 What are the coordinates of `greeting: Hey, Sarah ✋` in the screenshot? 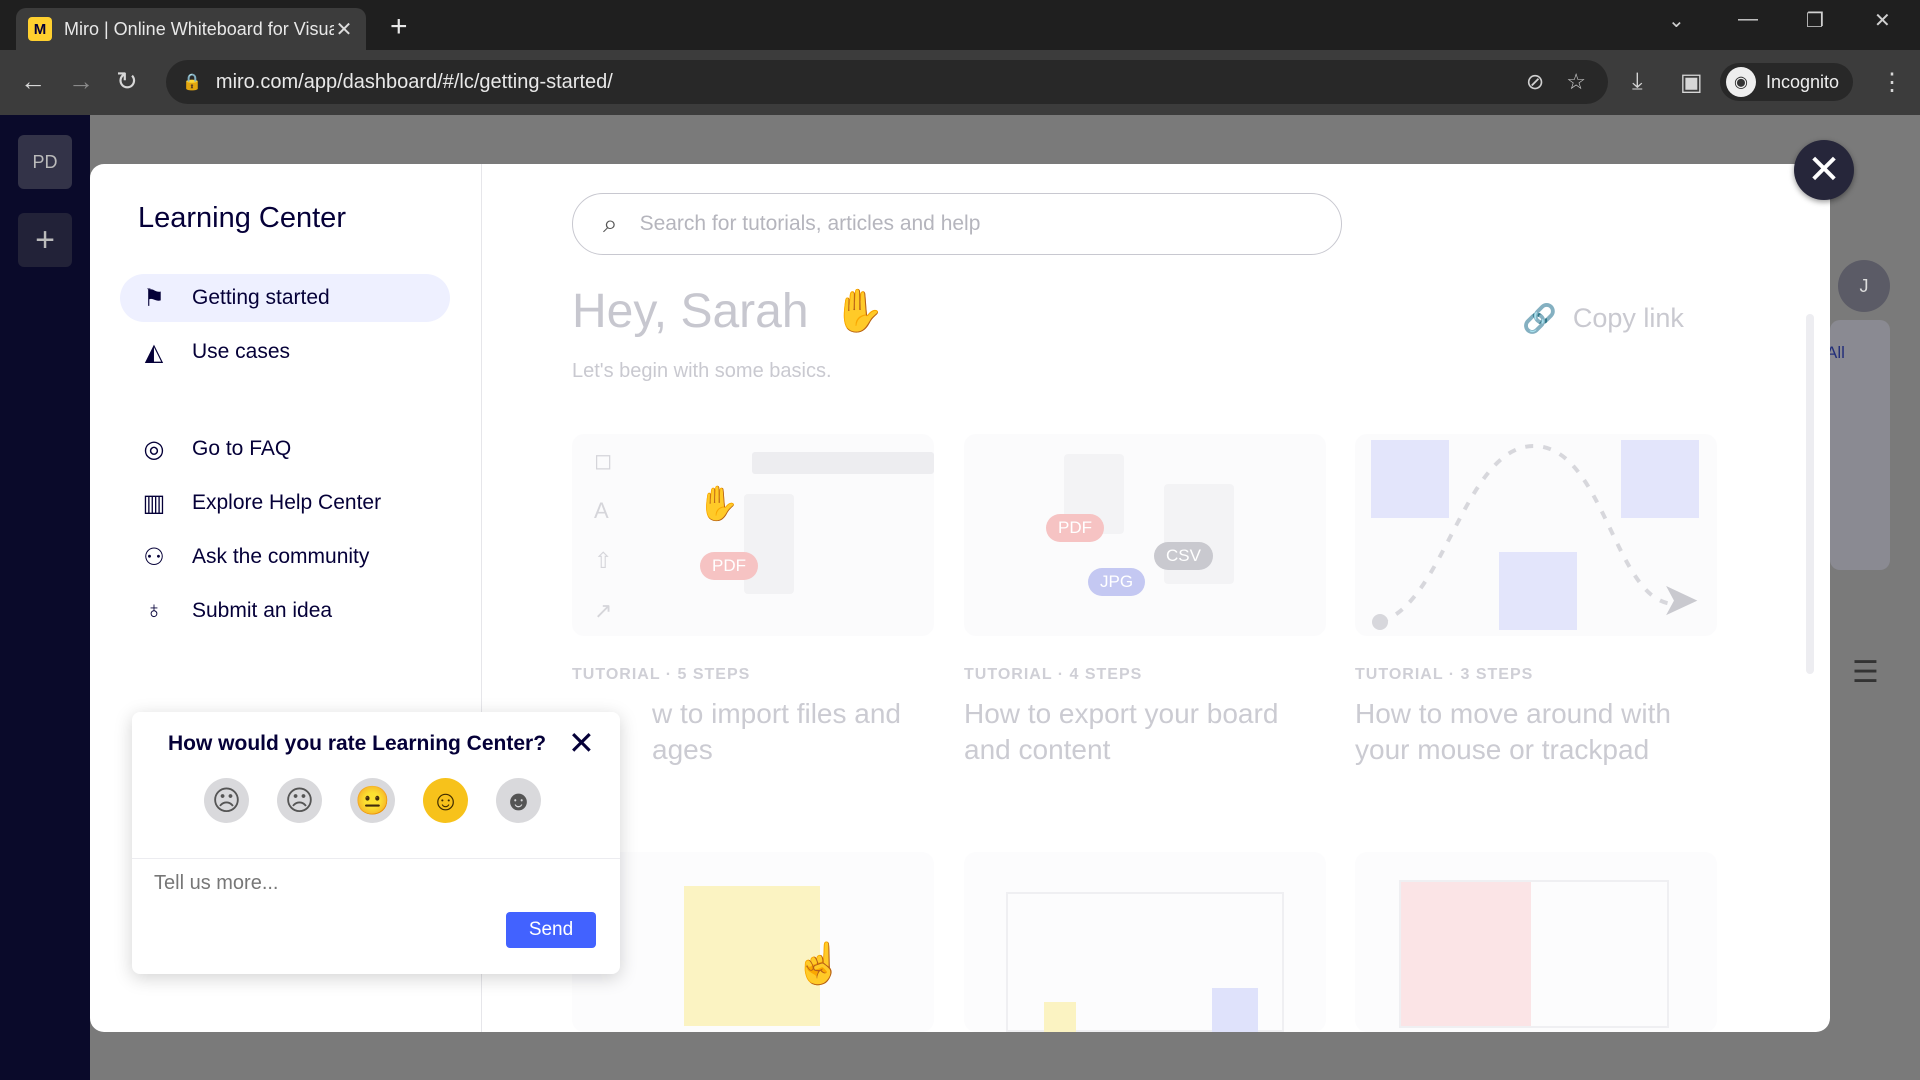 It's located at (728, 311).